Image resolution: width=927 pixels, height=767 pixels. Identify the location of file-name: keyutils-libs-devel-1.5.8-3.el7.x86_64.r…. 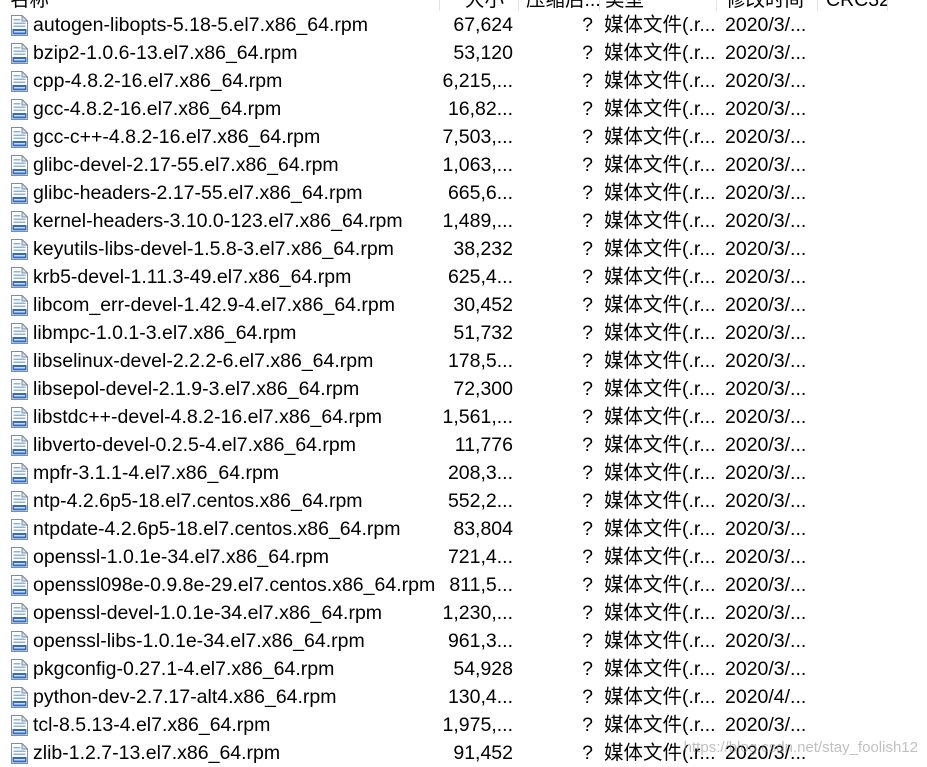
(213, 249).